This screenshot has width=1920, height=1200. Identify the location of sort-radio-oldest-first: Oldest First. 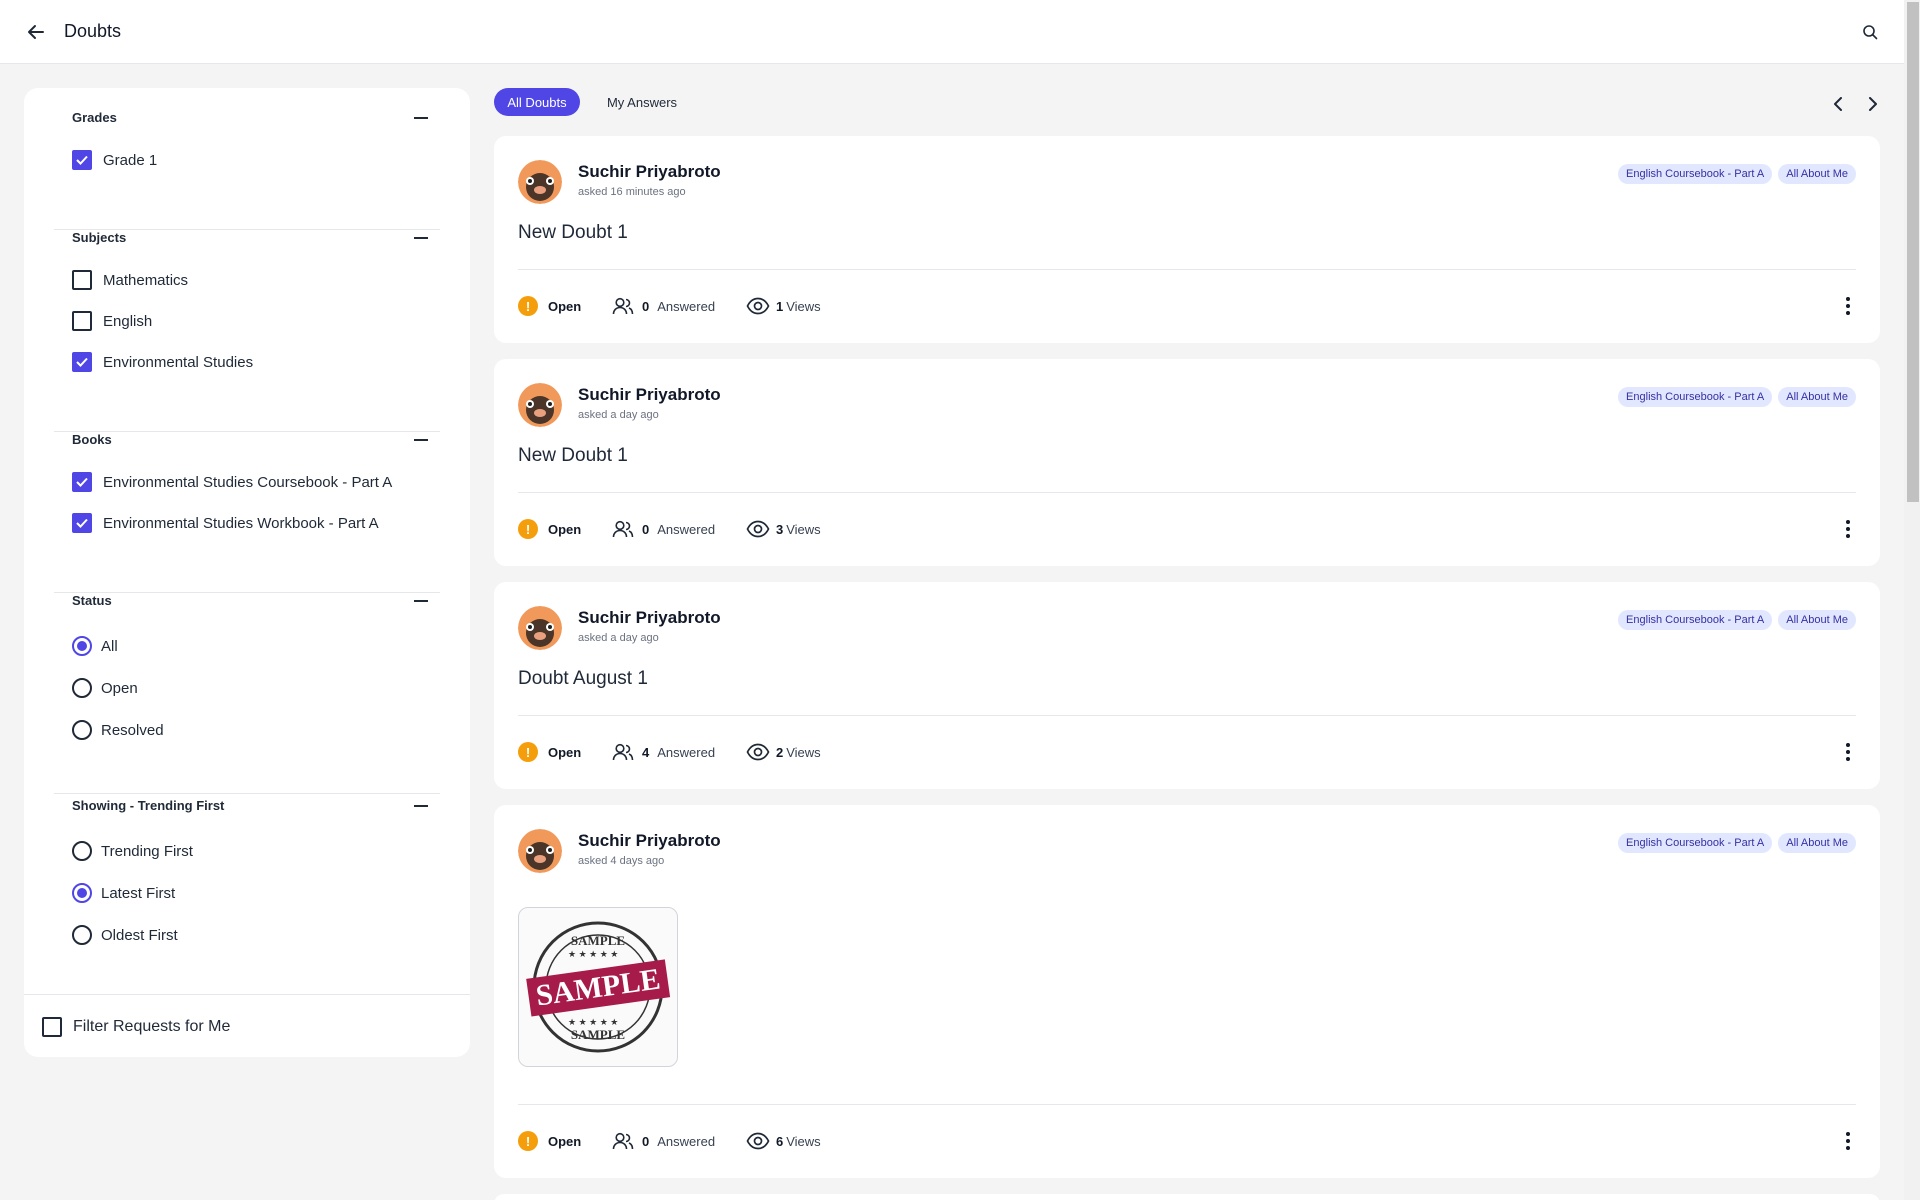
(125, 935).